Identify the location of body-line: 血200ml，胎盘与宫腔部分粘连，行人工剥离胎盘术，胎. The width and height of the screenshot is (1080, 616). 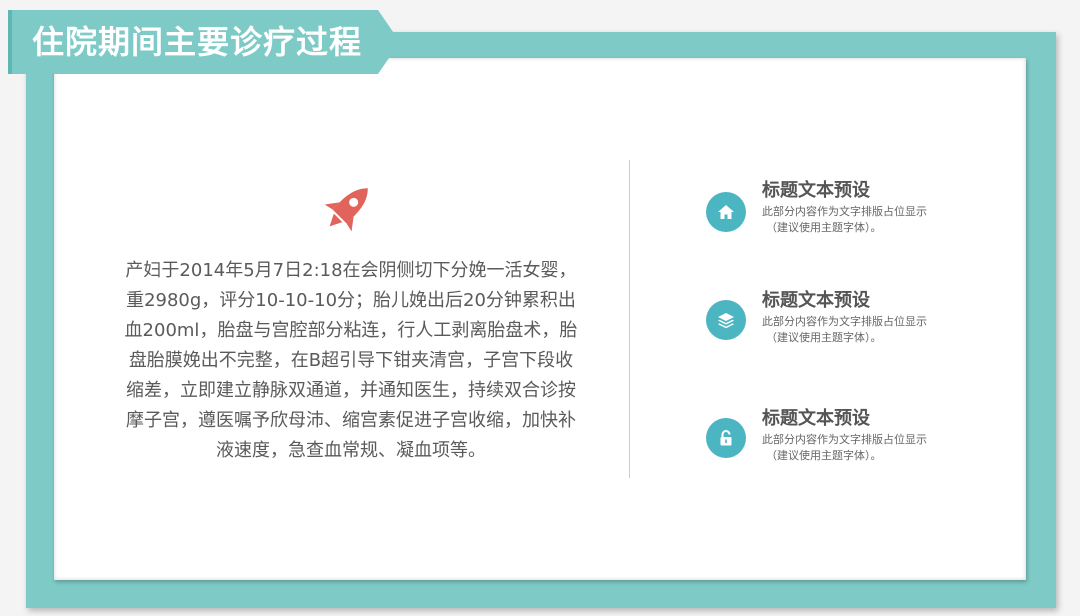
(351, 330).